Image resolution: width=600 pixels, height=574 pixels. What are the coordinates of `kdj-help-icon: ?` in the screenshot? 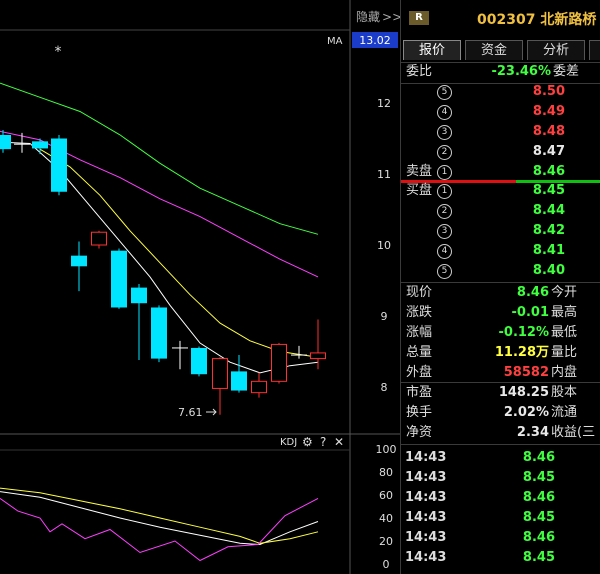 It's located at (323, 442).